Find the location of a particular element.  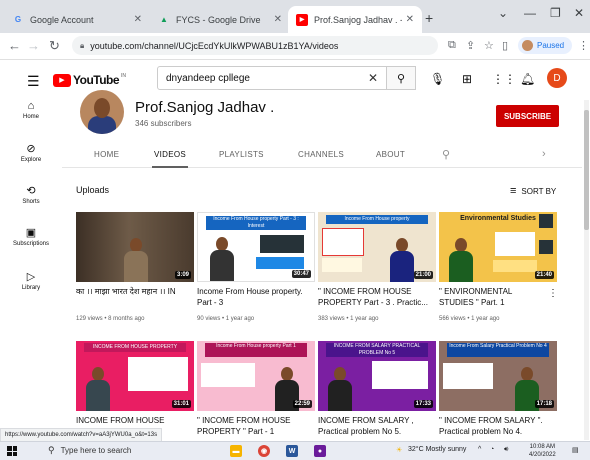

windows-start-icon is located at coordinates (12, 451).